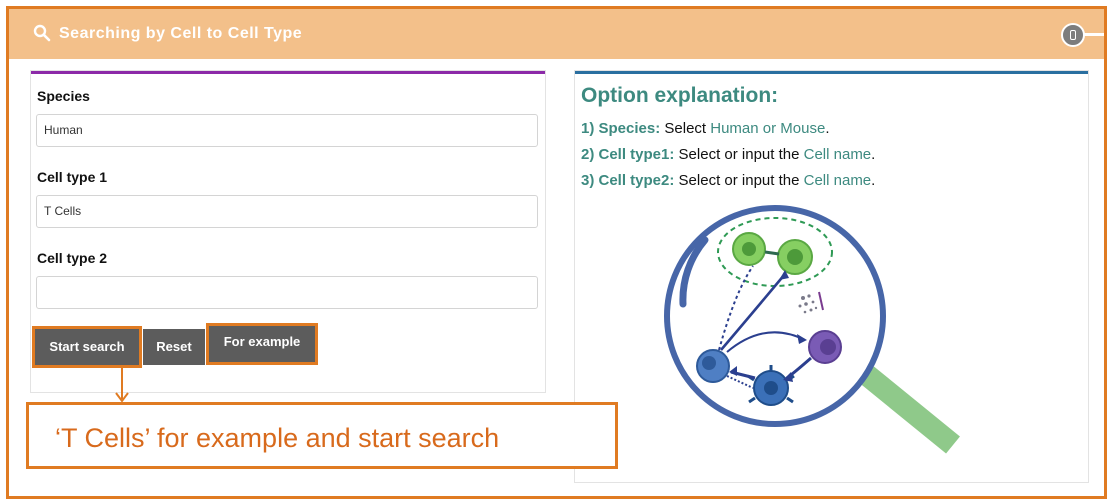 The height and width of the screenshot is (503, 1115). I want to click on blue-cell-left-nucleus, so click(709, 363).